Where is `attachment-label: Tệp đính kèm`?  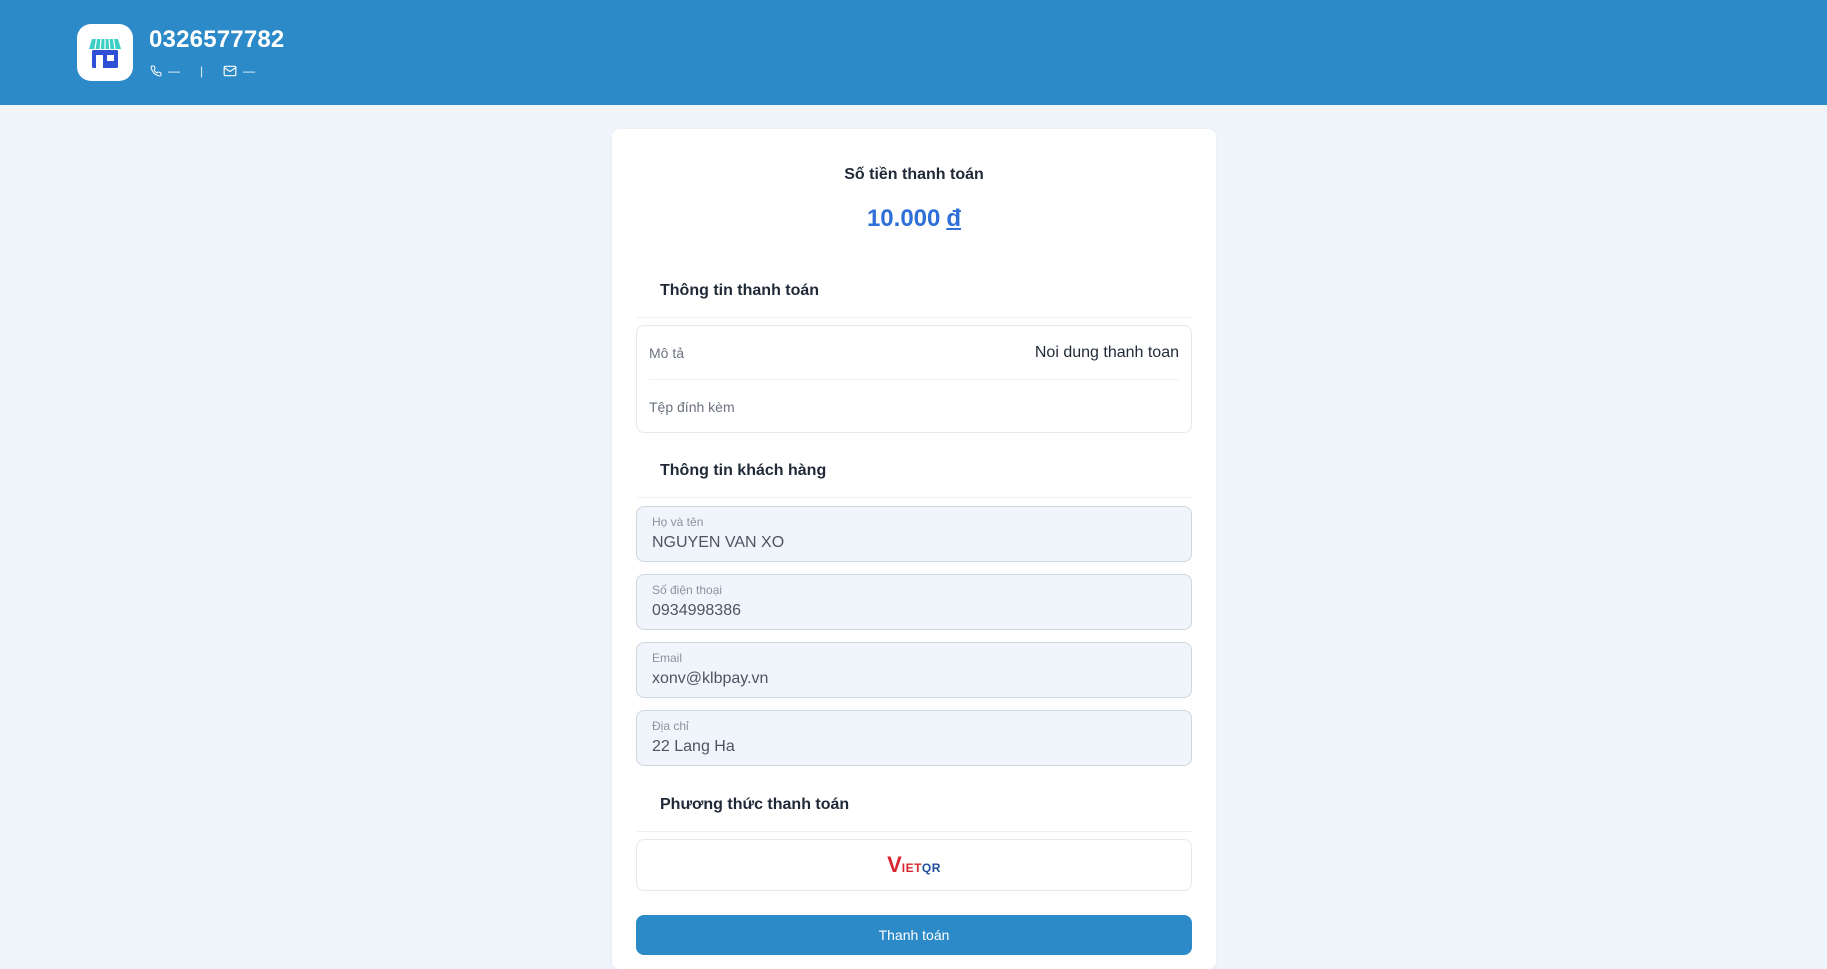 attachment-label: Tệp đính kèm is located at coordinates (692, 406).